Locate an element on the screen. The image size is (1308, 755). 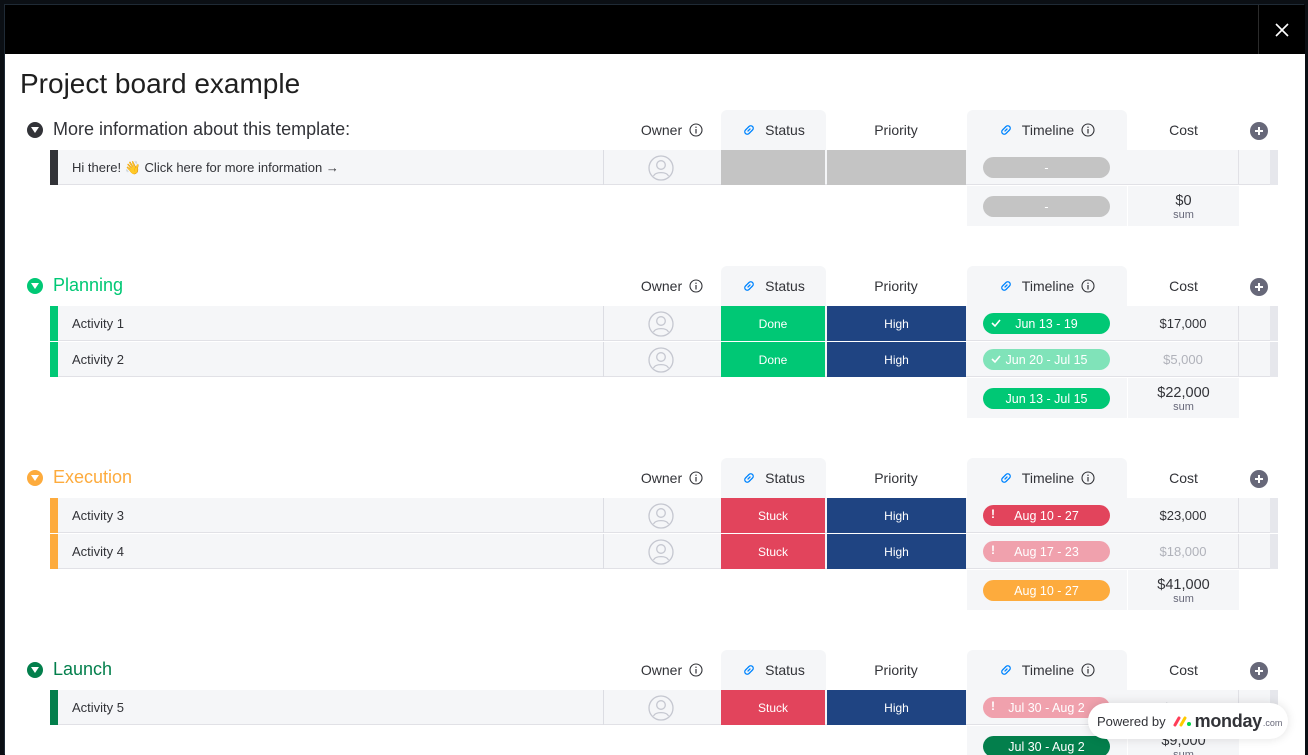
cost-cell: $23,000 is located at coordinates (1183, 515).